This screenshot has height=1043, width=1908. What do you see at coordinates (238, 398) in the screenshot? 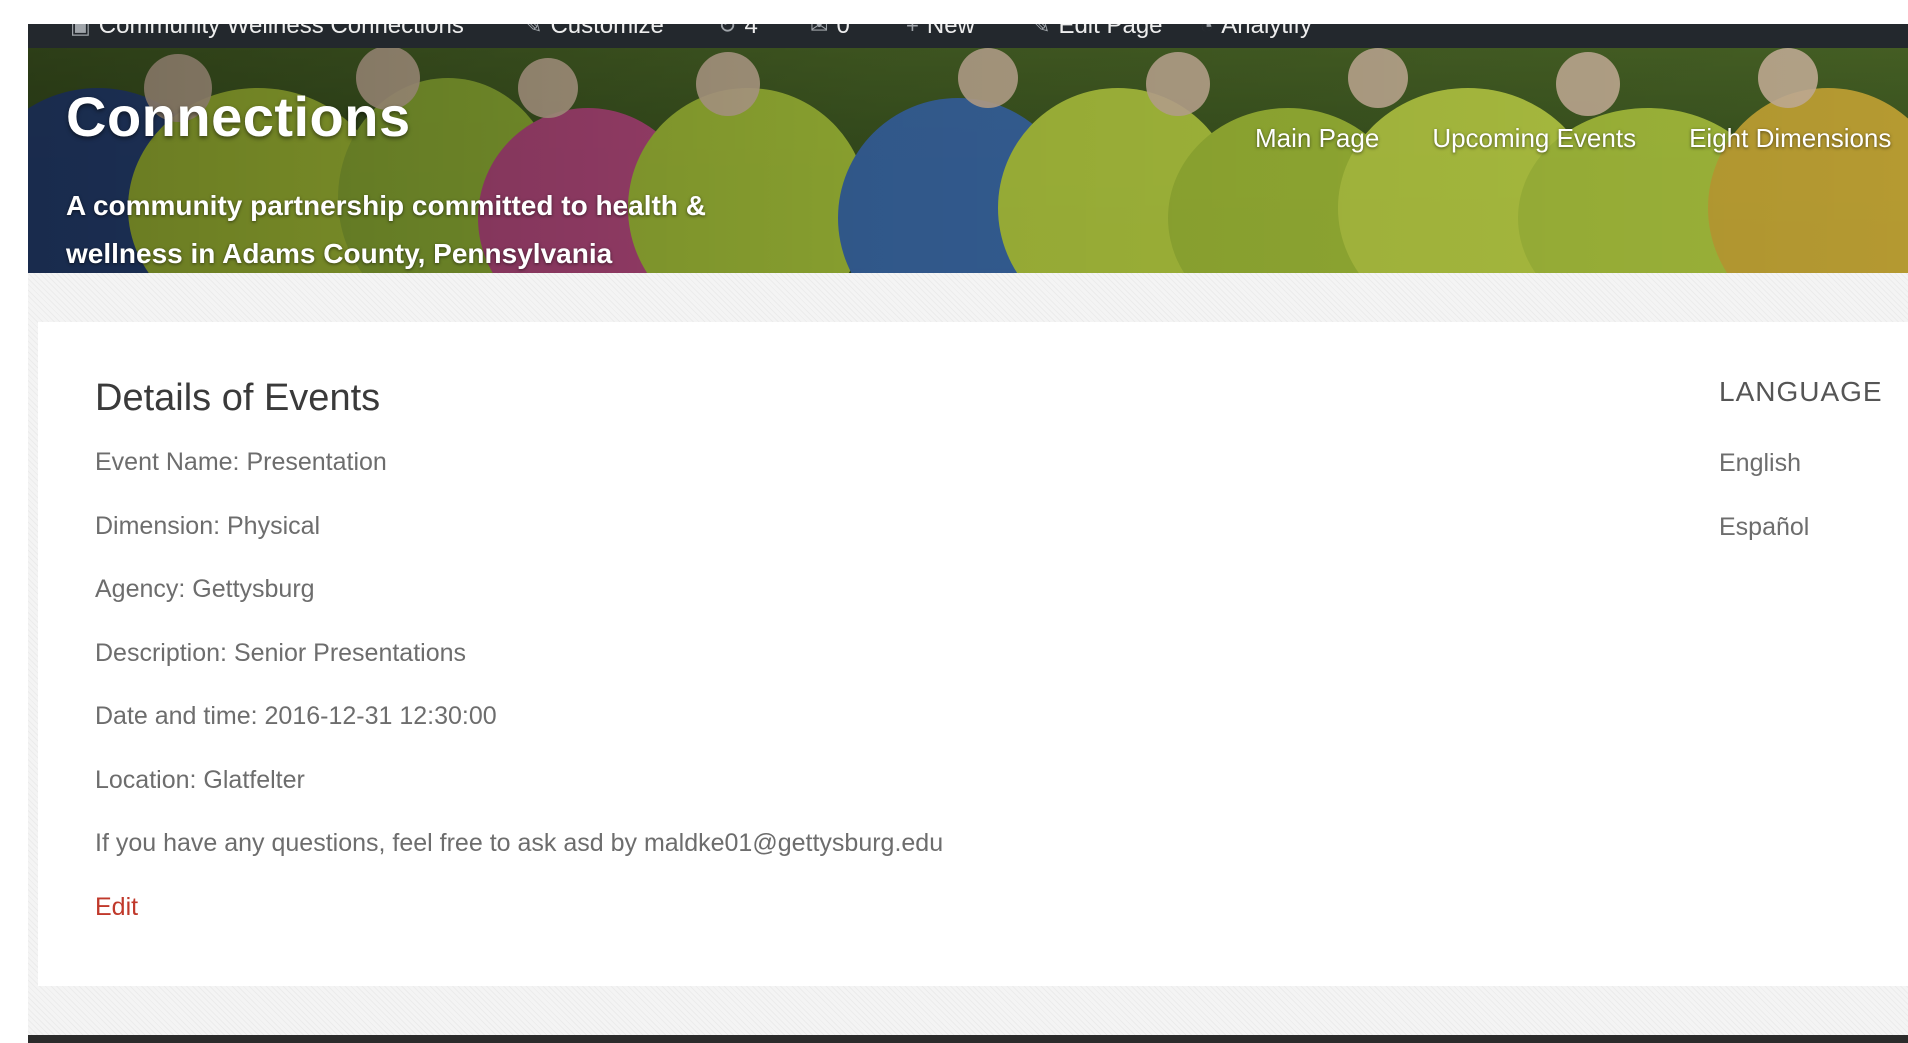
I see `page-title: Details of Events` at bounding box center [238, 398].